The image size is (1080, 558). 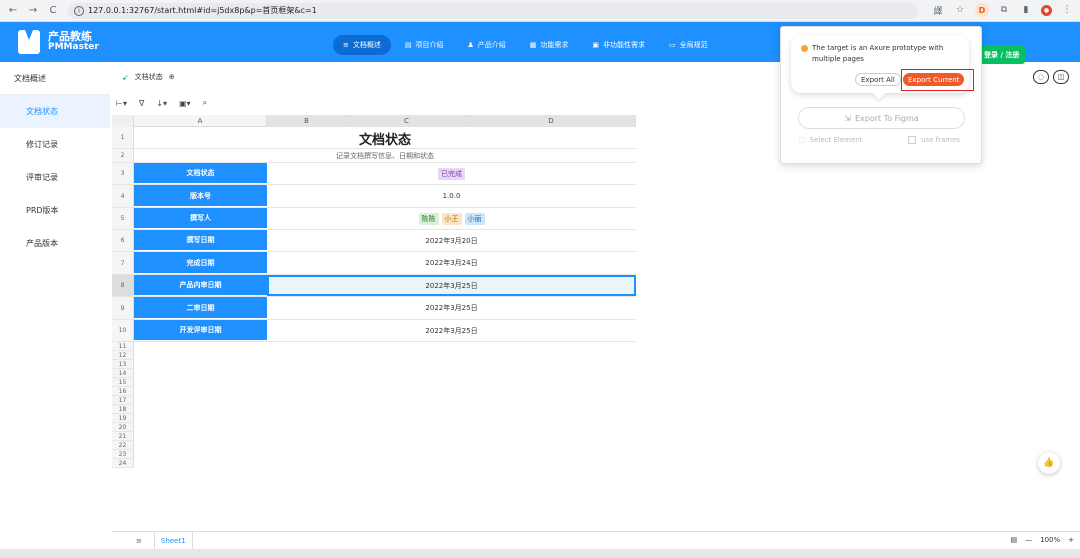 What do you see at coordinates (123, 400) in the screenshot?
I see `row-number: 17` at bounding box center [123, 400].